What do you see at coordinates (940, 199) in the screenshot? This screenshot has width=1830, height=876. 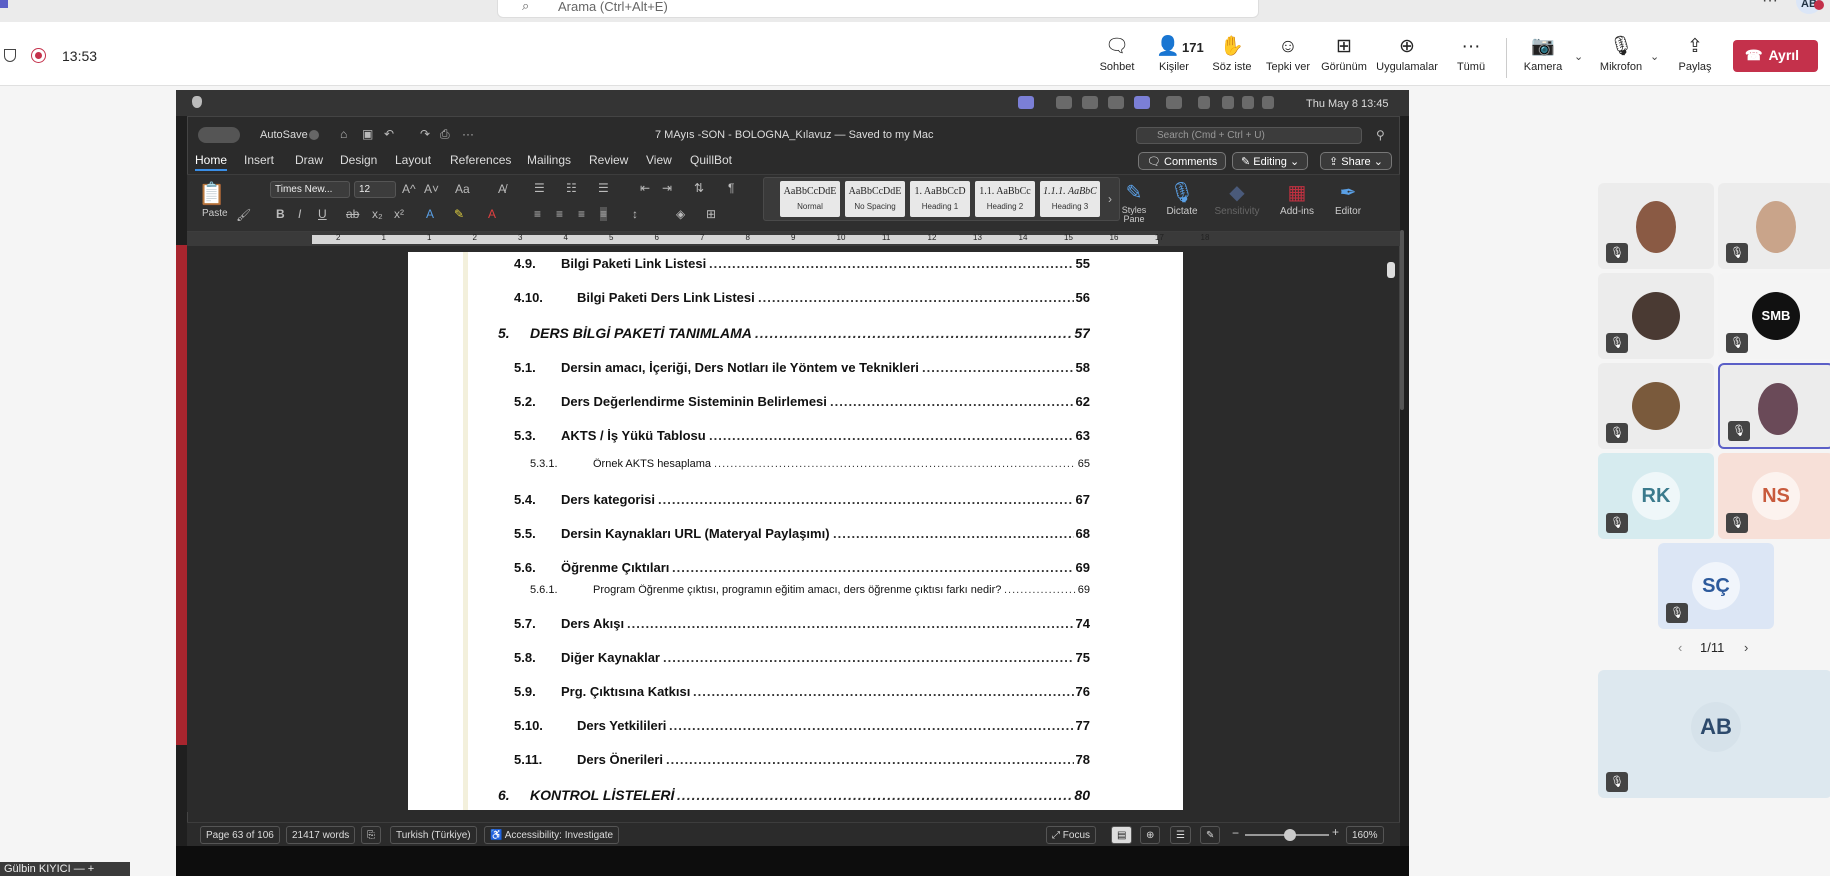 I see `style-heading-1: 1. AaBbCcD Heading 1` at bounding box center [940, 199].